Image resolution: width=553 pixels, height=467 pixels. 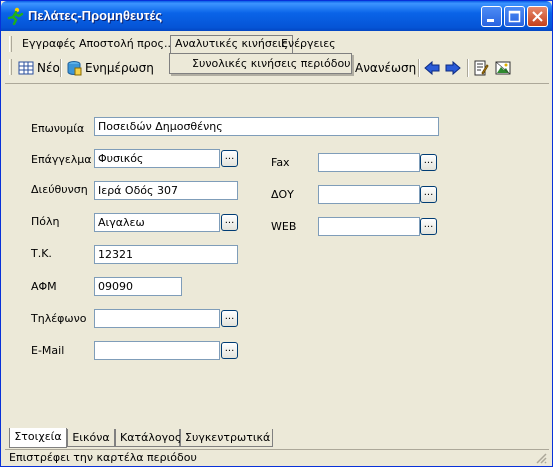 What do you see at coordinates (59, 318) in the screenshot?
I see `phone-label: Τηλέφωνο` at bounding box center [59, 318].